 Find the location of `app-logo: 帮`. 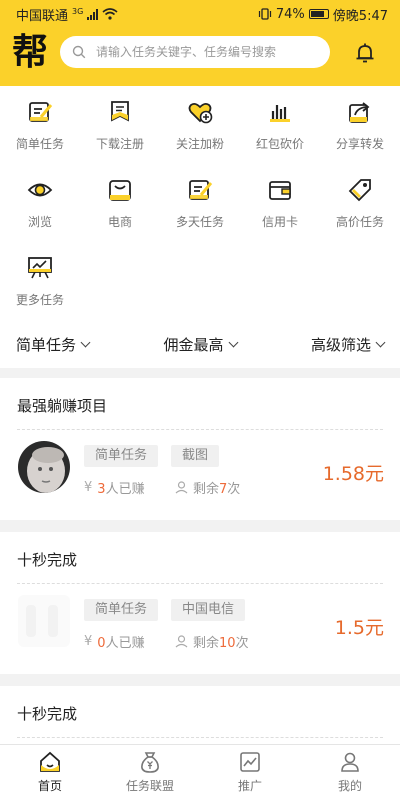

app-logo: 帮 is located at coordinates (30, 52).